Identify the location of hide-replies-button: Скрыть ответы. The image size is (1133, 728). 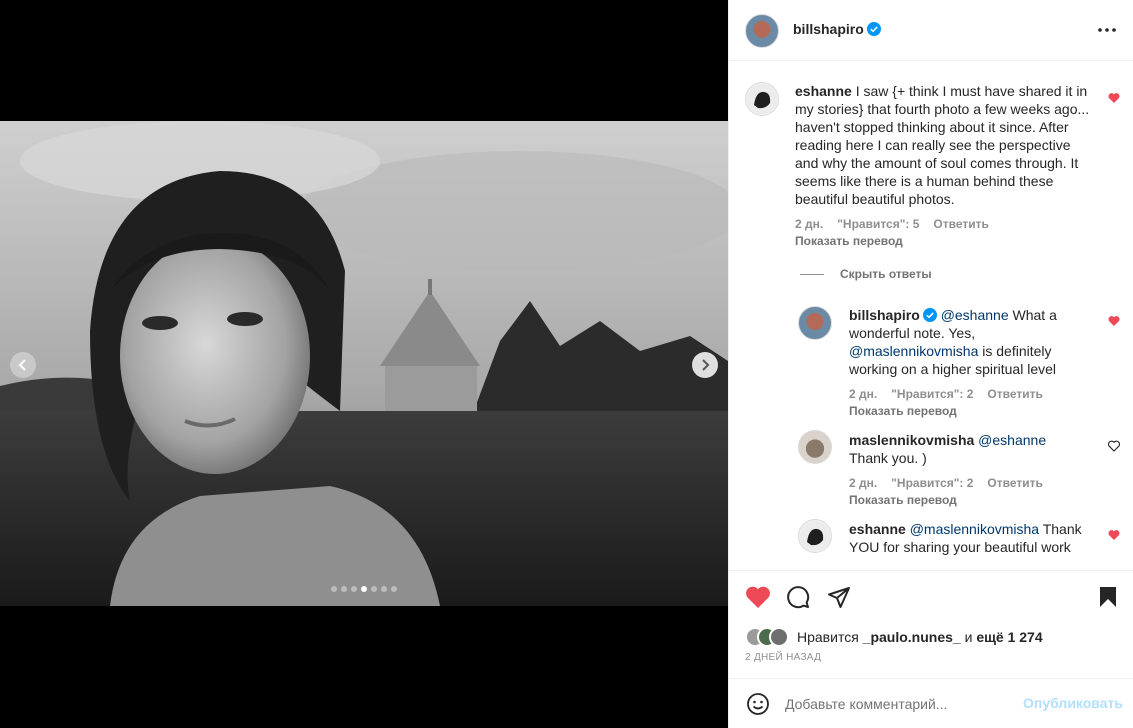
(866, 274).